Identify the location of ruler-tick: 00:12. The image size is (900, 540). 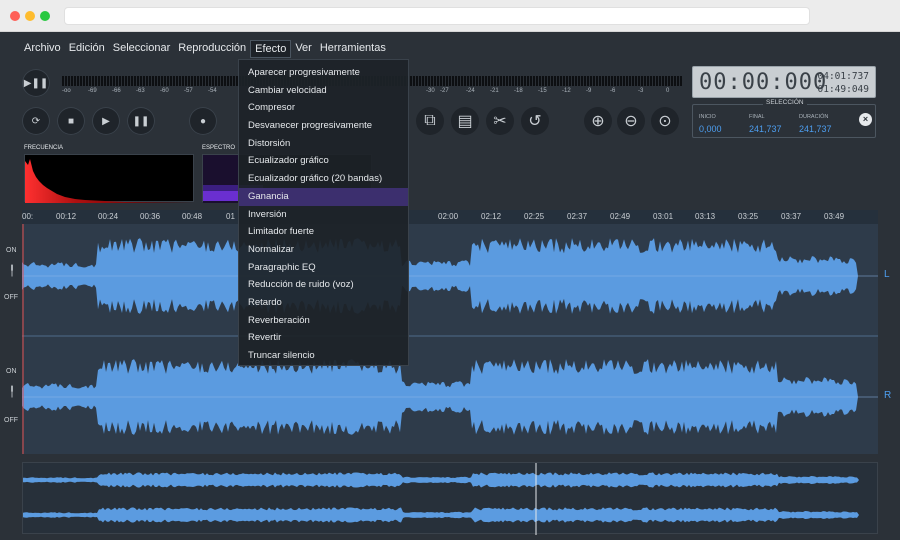
(66, 216).